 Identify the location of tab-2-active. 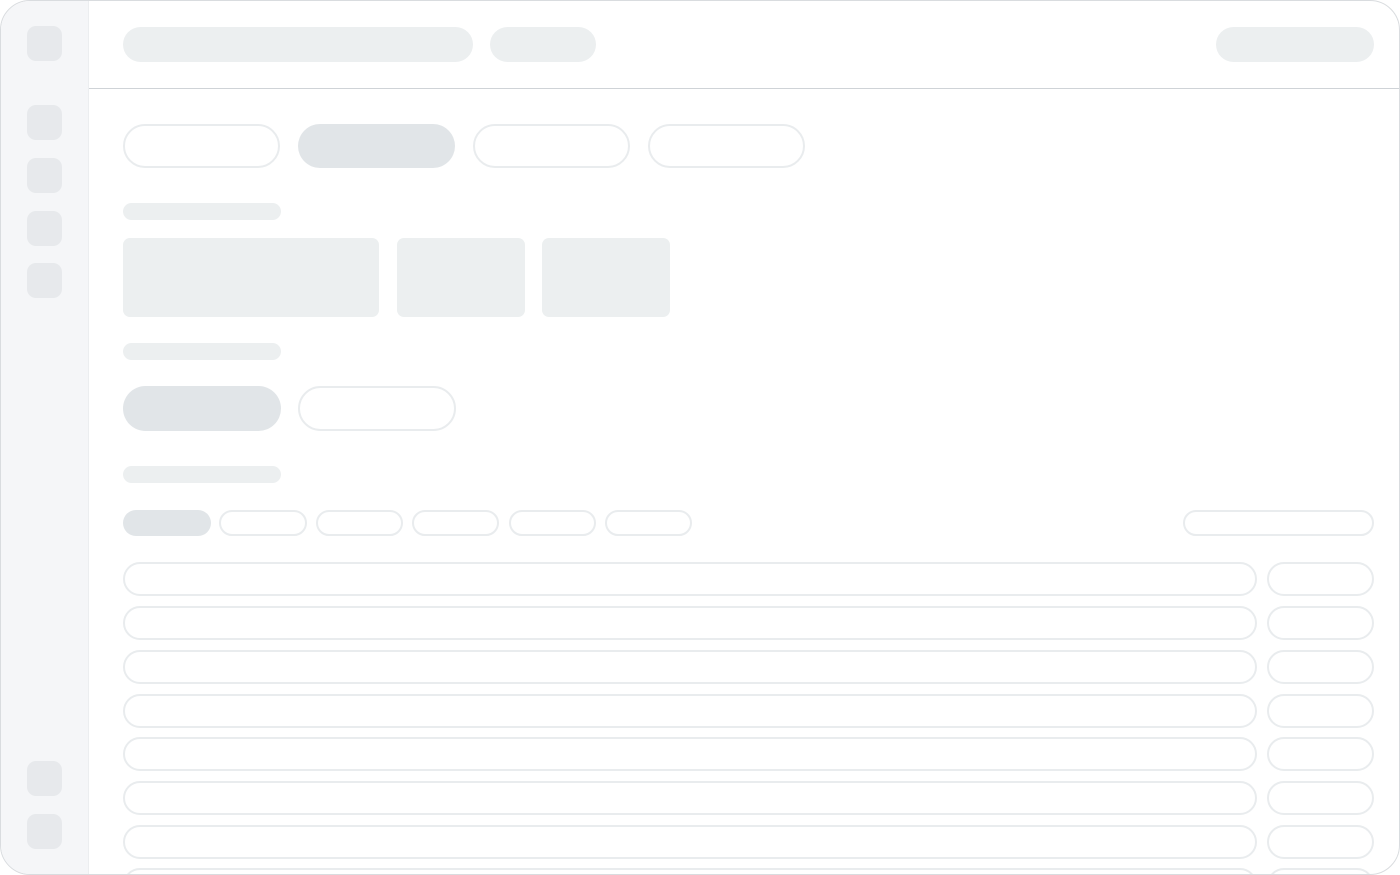
(376, 146).